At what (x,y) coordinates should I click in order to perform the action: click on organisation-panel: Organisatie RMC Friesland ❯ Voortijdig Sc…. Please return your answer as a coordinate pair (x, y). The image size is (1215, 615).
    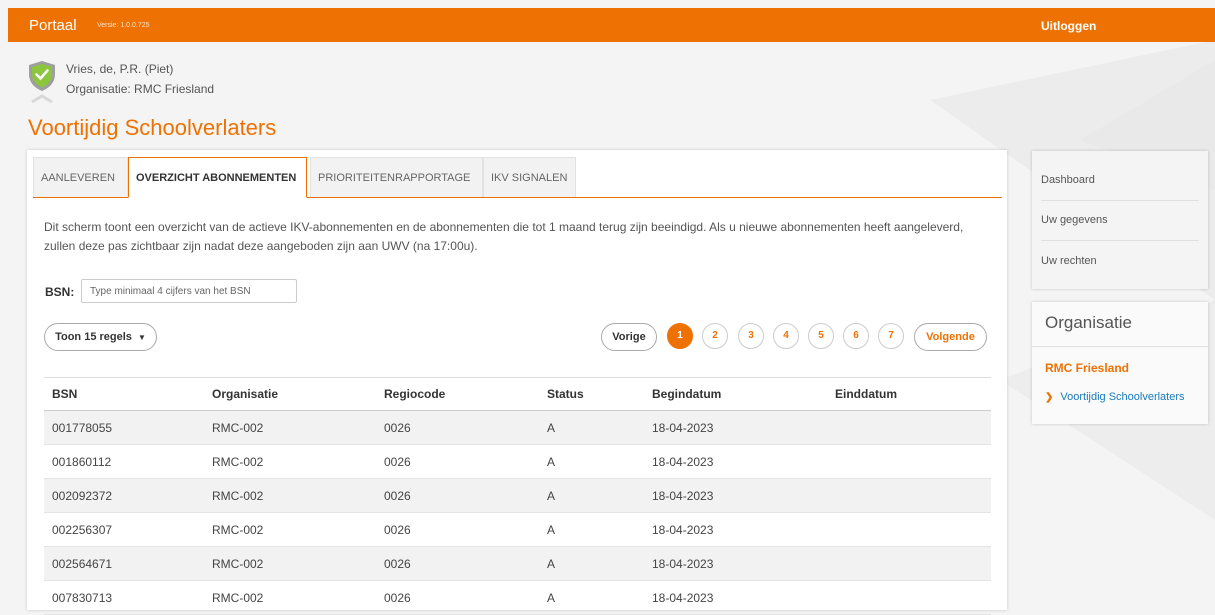
    Looking at the image, I should click on (1120, 363).